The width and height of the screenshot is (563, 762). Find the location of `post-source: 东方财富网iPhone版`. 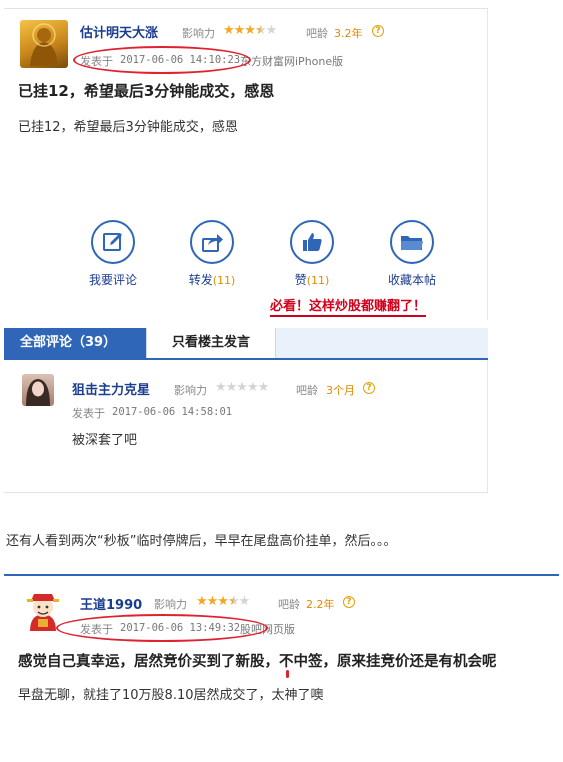

post-source: 东方财富网iPhone版 is located at coordinates (291, 61).